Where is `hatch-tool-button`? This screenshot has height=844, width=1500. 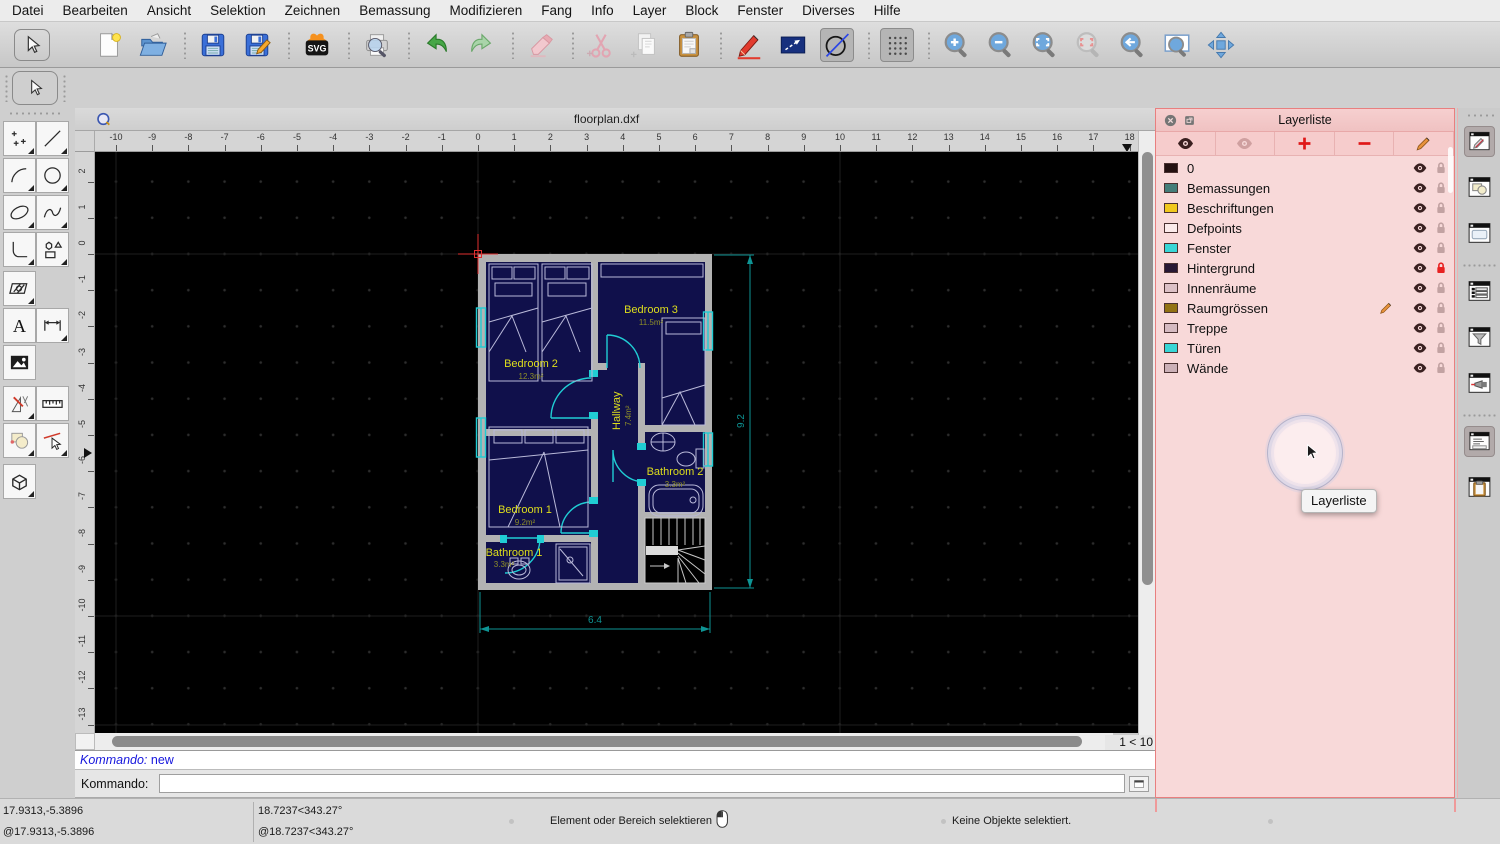
hatch-tool-button is located at coordinates (19, 288).